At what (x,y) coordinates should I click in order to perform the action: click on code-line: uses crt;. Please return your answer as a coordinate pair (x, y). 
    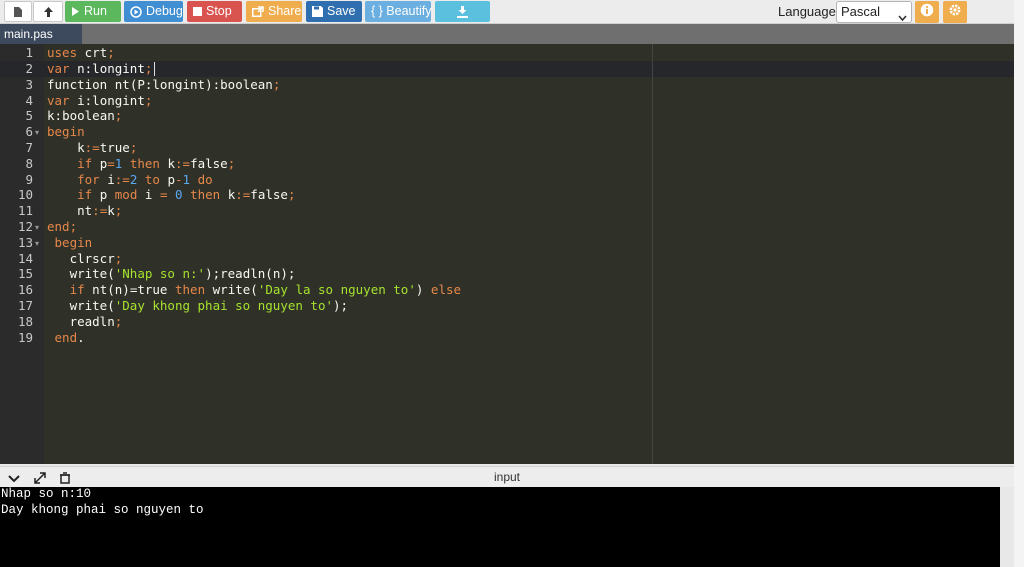
    Looking at the image, I should click on (81, 52).